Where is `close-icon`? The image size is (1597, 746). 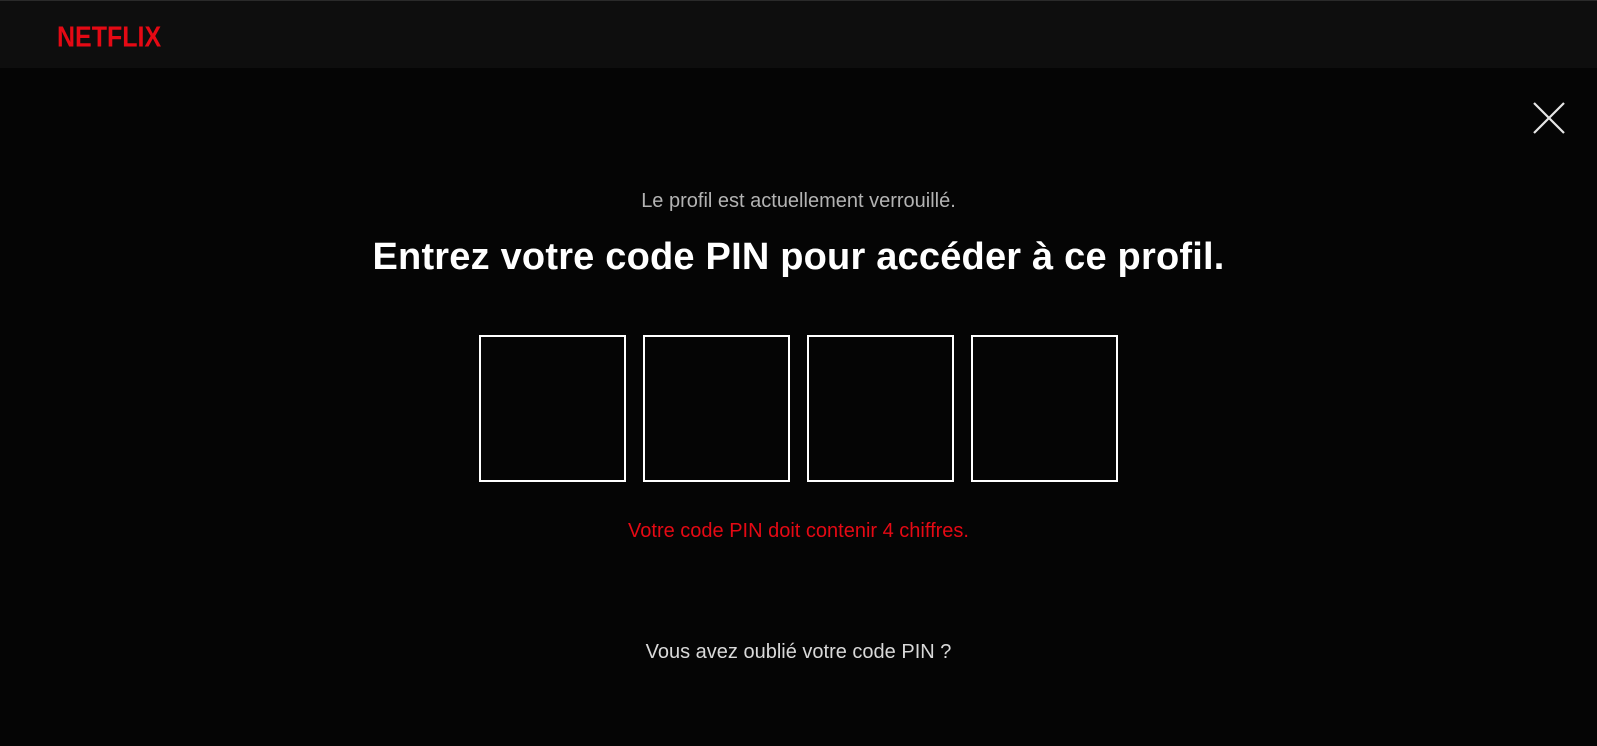 close-icon is located at coordinates (1549, 118).